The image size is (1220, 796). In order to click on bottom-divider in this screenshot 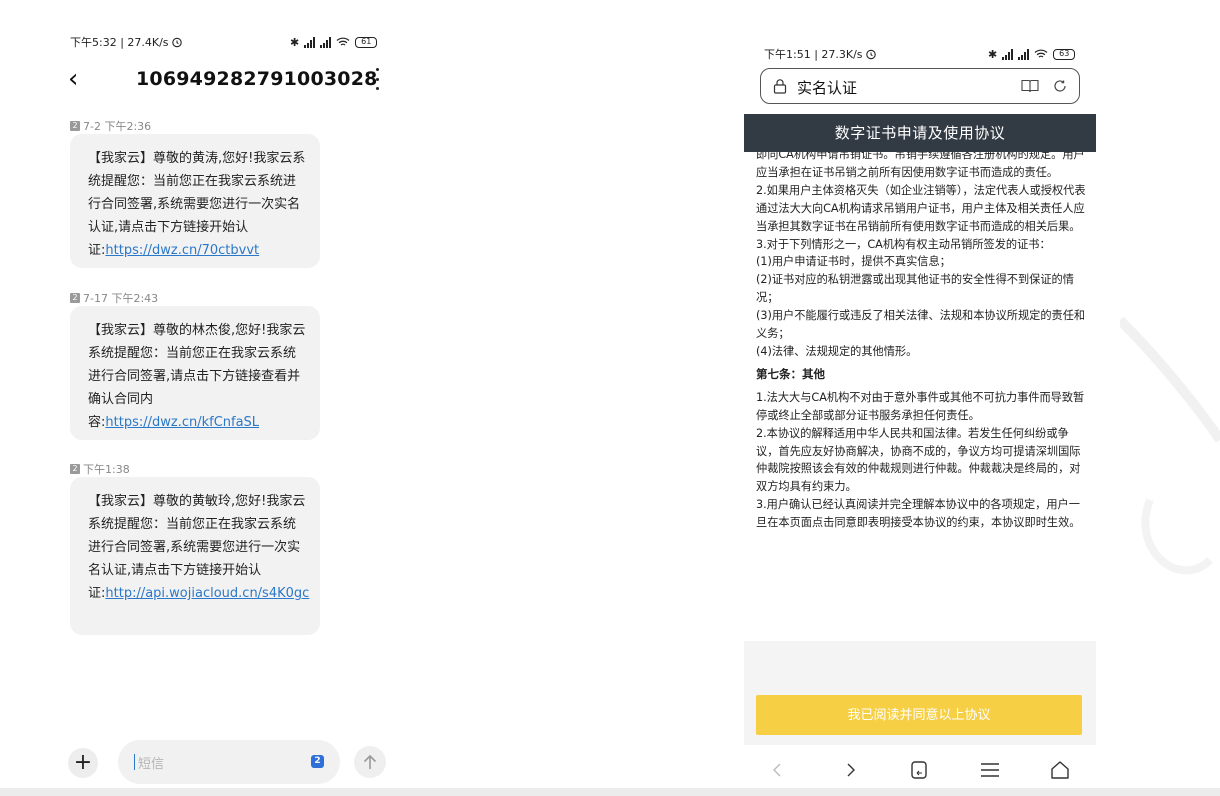, I will do `click(610, 792)`.